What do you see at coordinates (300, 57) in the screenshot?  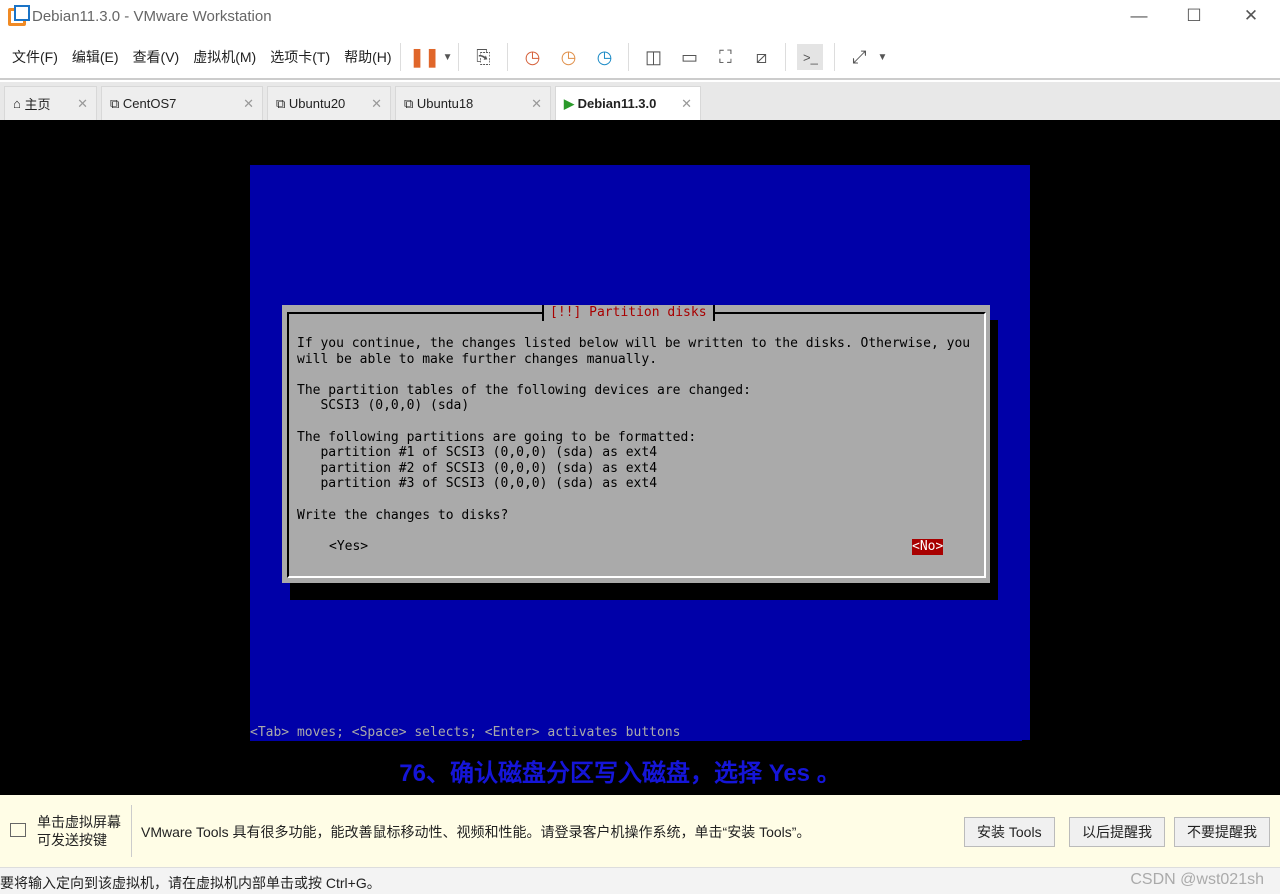 I see `menu-tabs: 选项卡(T)` at bounding box center [300, 57].